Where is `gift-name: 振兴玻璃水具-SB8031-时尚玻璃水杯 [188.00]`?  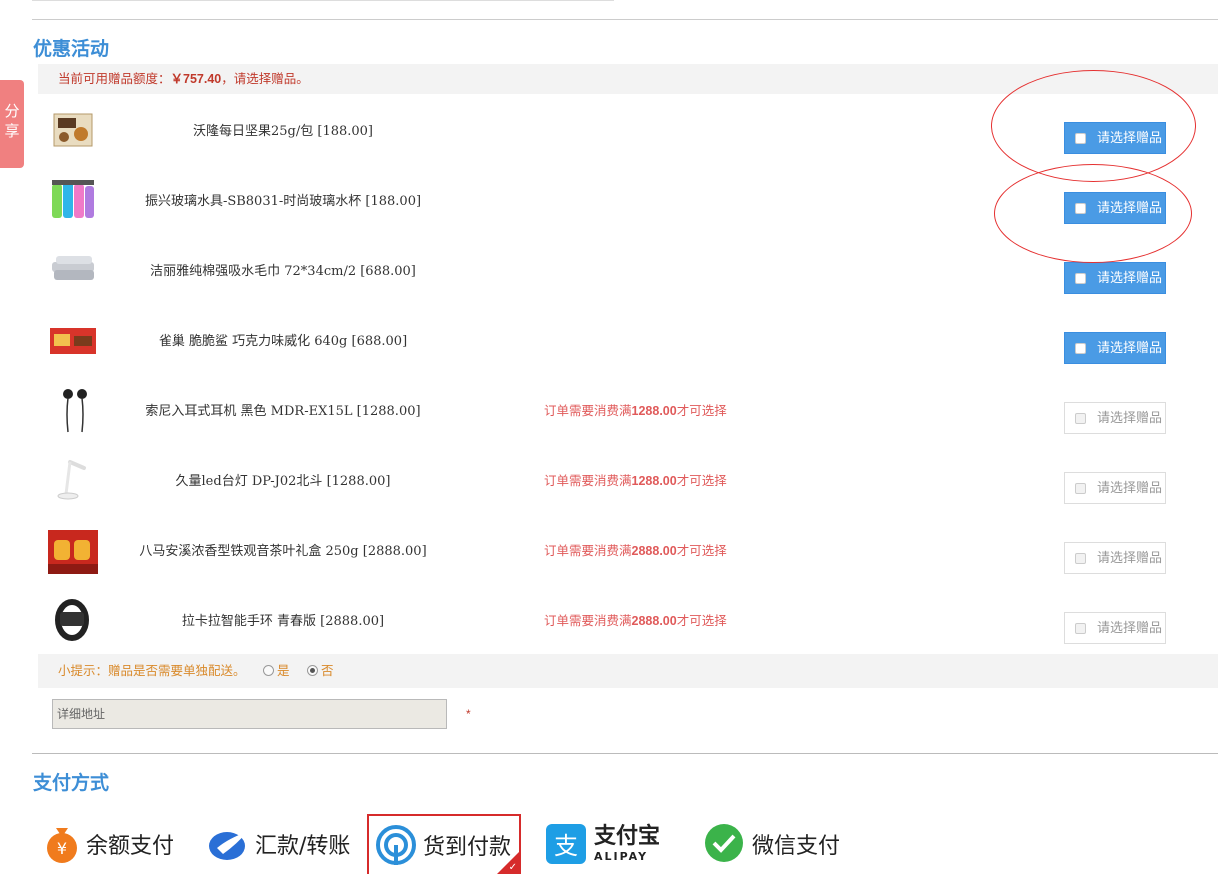 gift-name: 振兴玻璃水具-SB8031-时尚玻璃水杯 [188.00] is located at coordinates (283, 199).